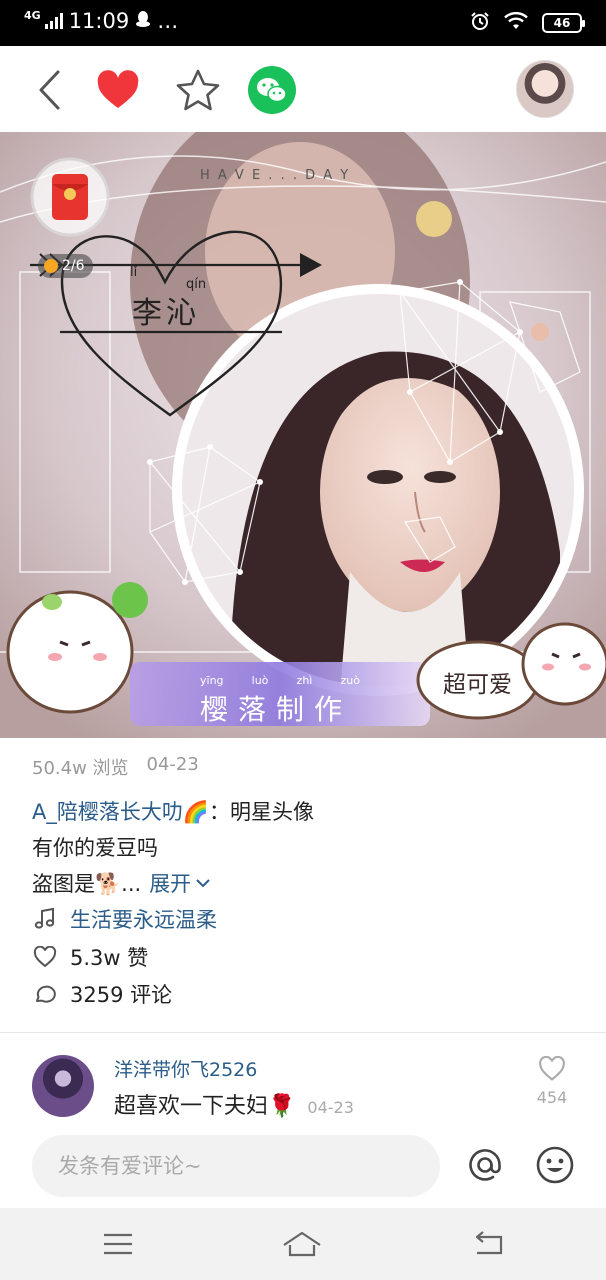  I want to click on comment-text: 超喜欢一下夫妇🌹, so click(205, 1106).